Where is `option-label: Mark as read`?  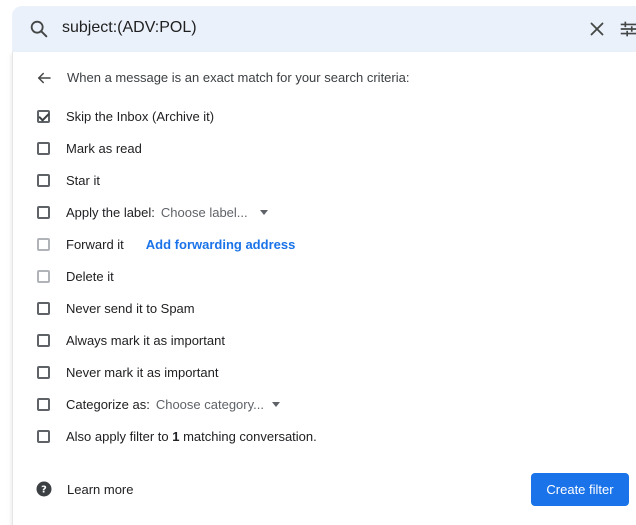
option-label: Mark as read is located at coordinates (104, 148).